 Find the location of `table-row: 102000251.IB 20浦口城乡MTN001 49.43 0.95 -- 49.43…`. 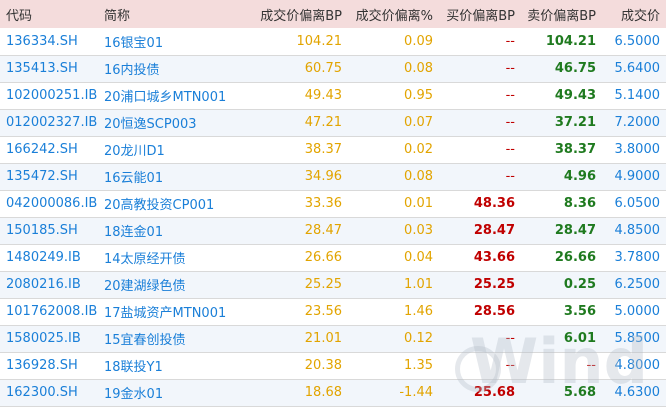

table-row: 102000251.IB 20浦口城乡MTN001 49.43 0.95 -- 49.43… is located at coordinates (333, 95).